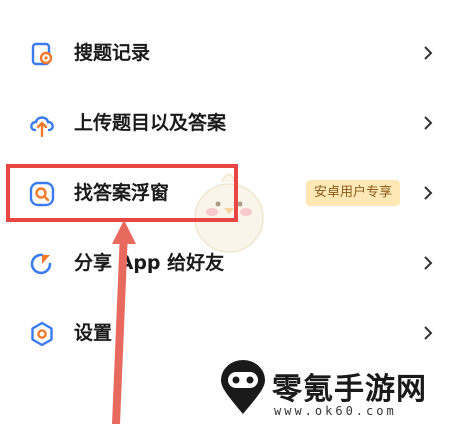 This screenshot has height=424, width=455. What do you see at coordinates (349, 389) in the screenshot?
I see `watermark-name: 零氪手游网` at bounding box center [349, 389].